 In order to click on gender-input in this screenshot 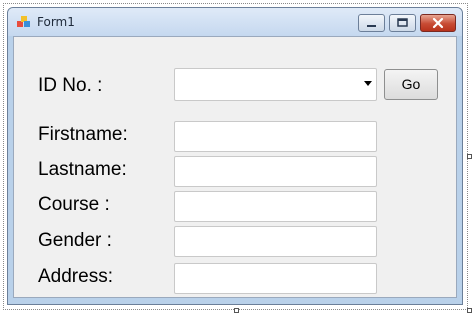, I will do `click(275, 241)`.